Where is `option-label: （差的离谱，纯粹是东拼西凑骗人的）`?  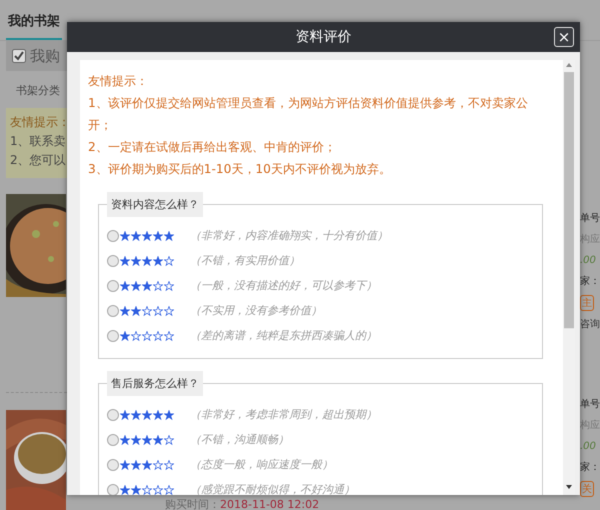
option-label: （差的离谱，纯粹是东拼西凑骗人的） is located at coordinates (283, 335).